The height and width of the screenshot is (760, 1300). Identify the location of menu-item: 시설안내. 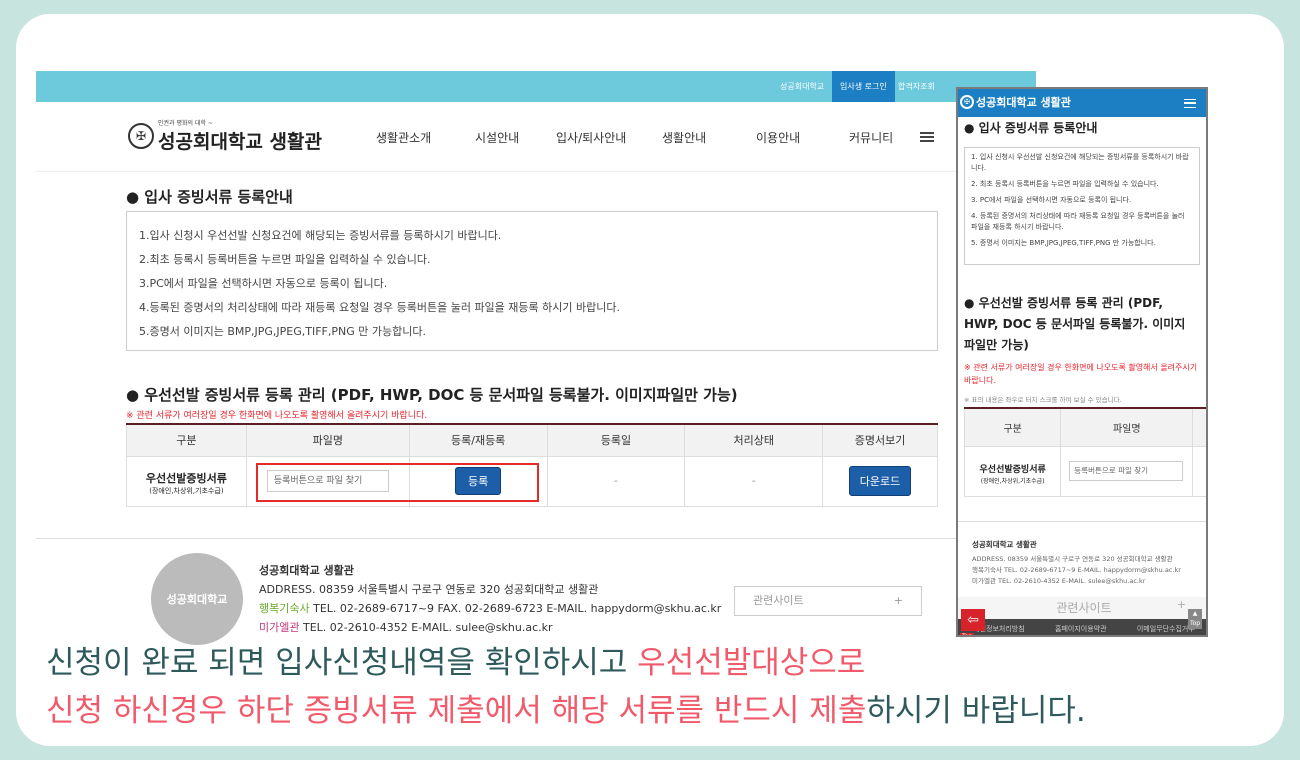
(497, 137).